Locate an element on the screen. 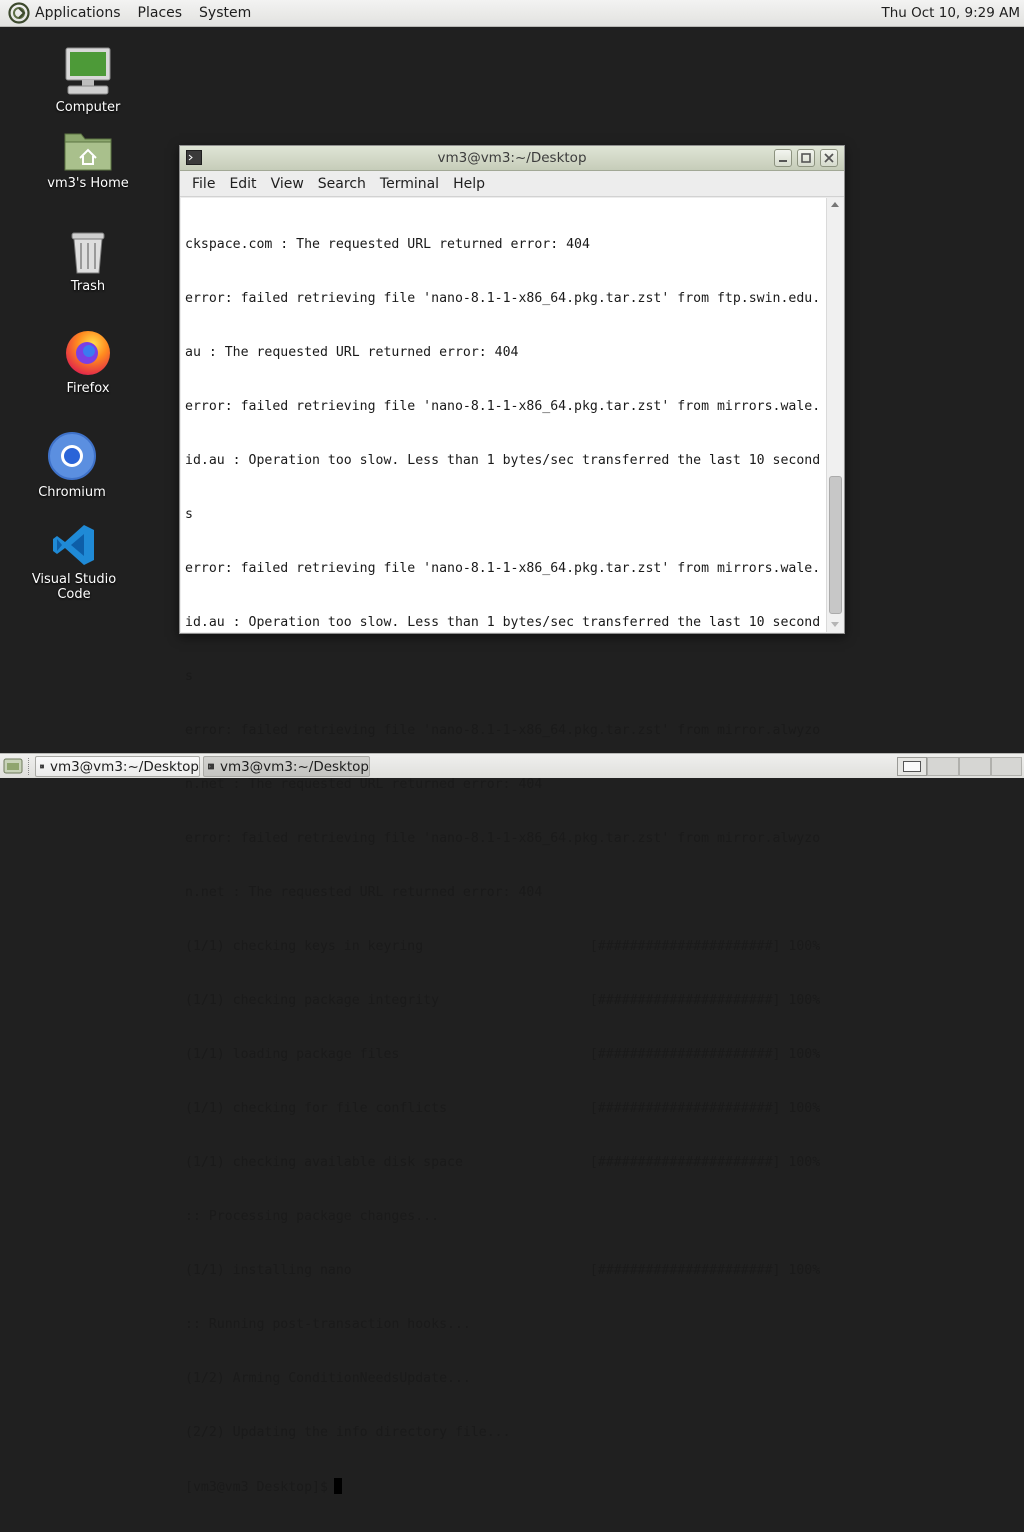 The height and width of the screenshot is (1532, 1024). clock: Thu Oct 10, 9:29 AM is located at coordinates (950, 13).